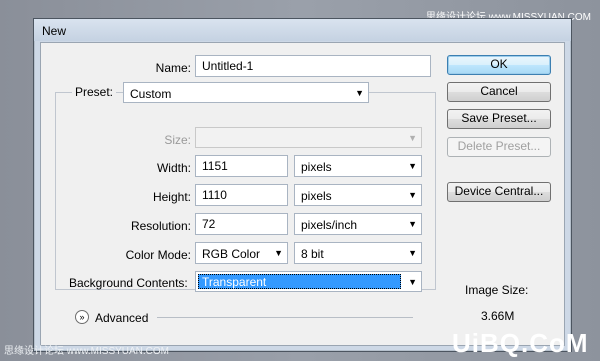 This screenshot has width=600, height=361. I want to click on bit-depth-value: 8 bit, so click(312, 254).